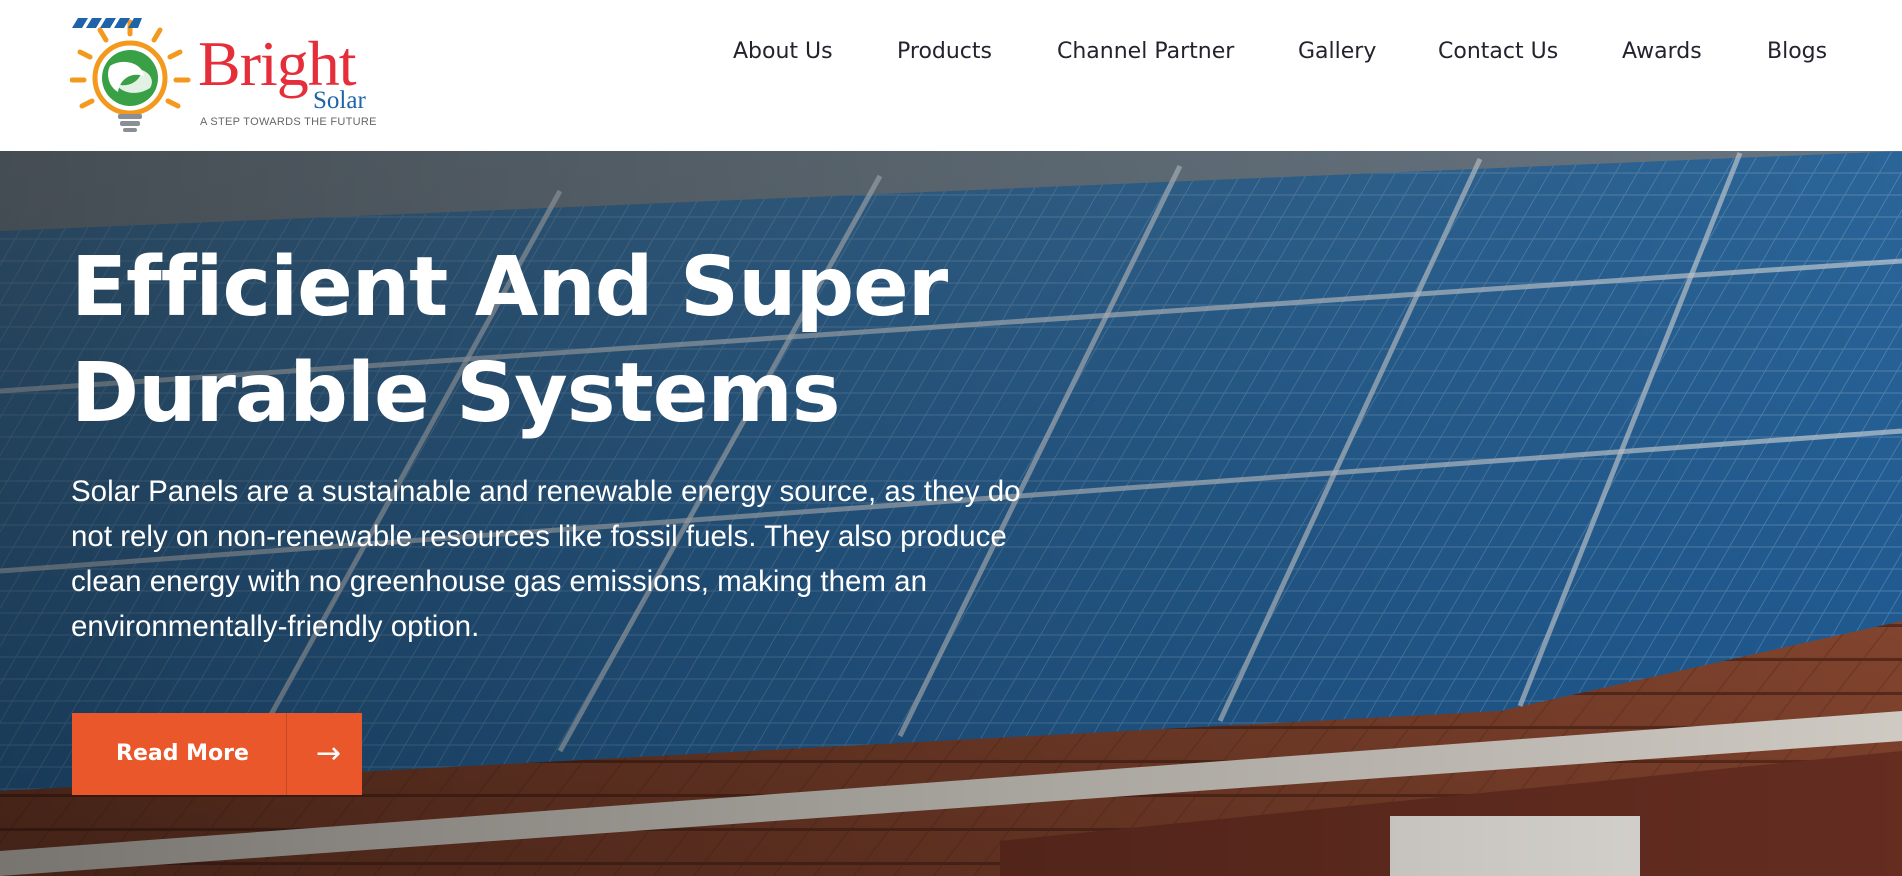 The width and height of the screenshot is (1902, 876). I want to click on read-more-button: Read More →, so click(217, 754).